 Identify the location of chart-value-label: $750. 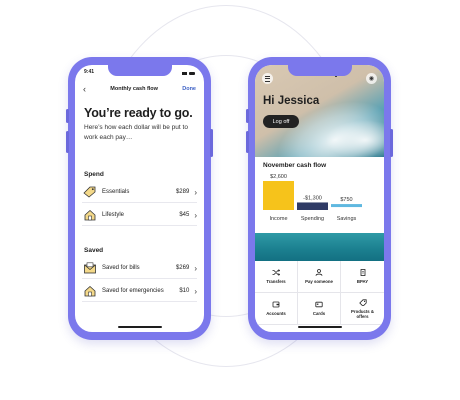
(346, 200).